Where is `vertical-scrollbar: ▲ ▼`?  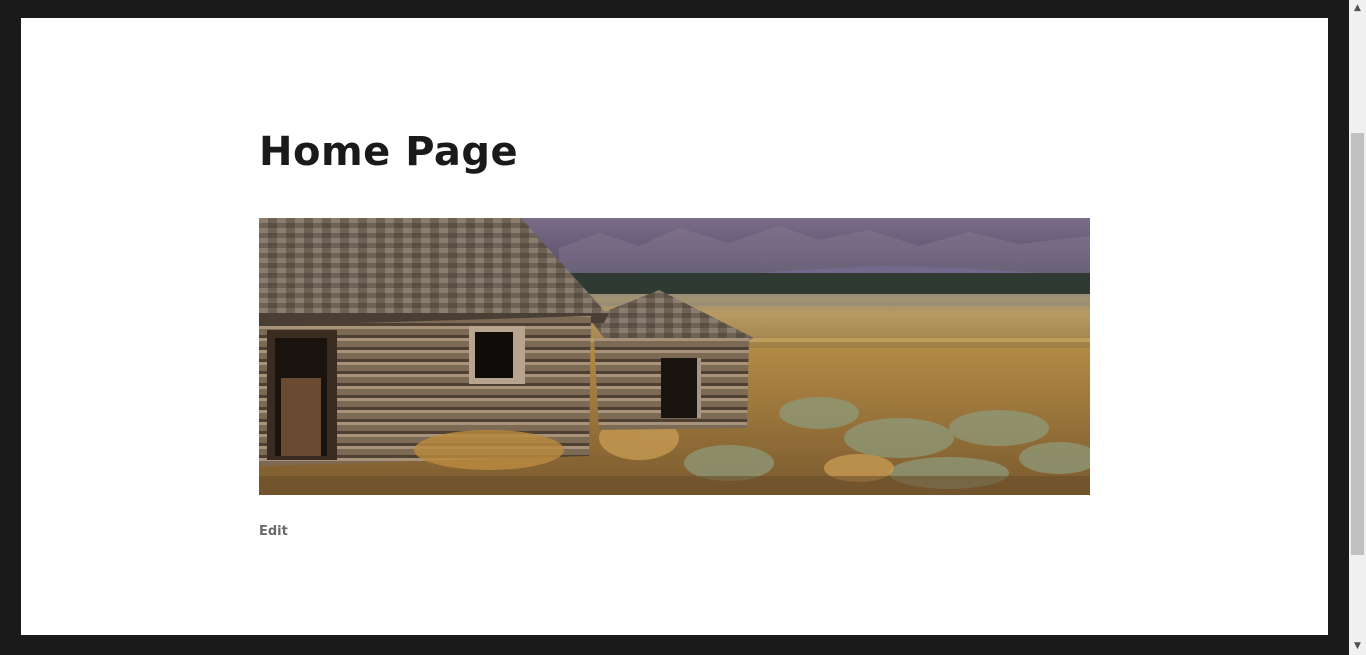 vertical-scrollbar: ▲ ▼ is located at coordinates (1357, 327).